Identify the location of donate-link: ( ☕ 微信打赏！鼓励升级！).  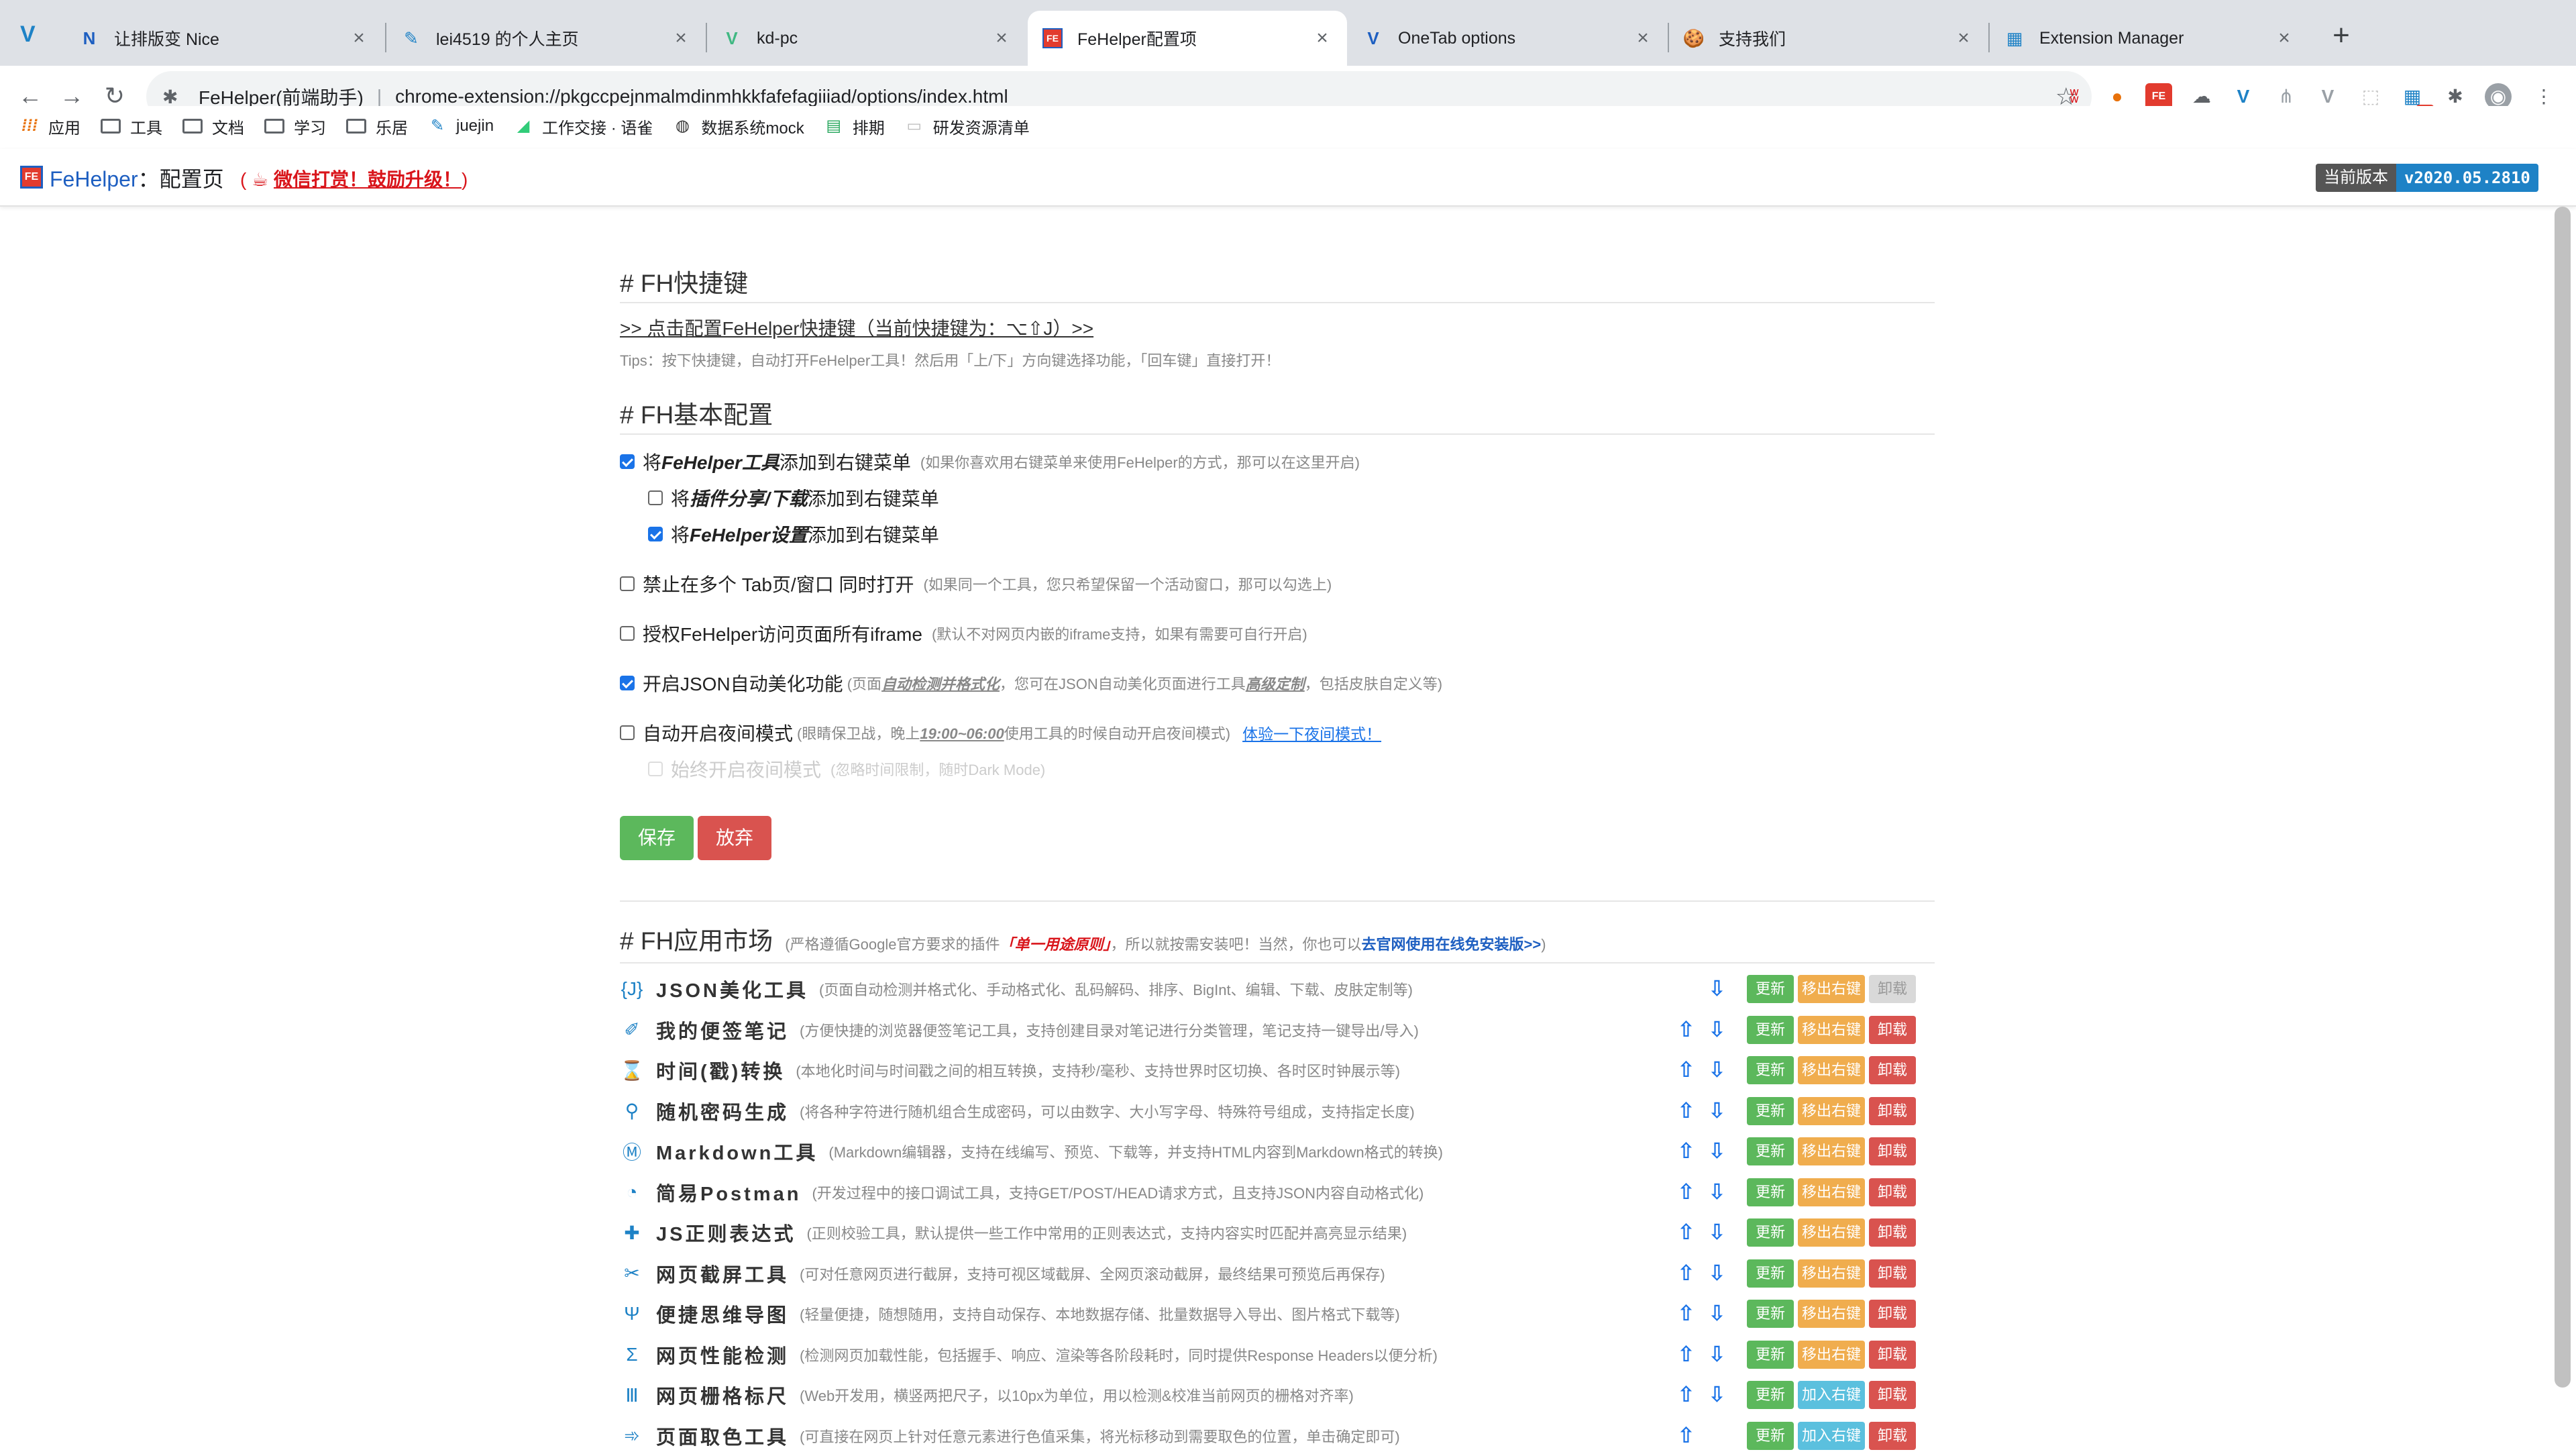
(354, 179).